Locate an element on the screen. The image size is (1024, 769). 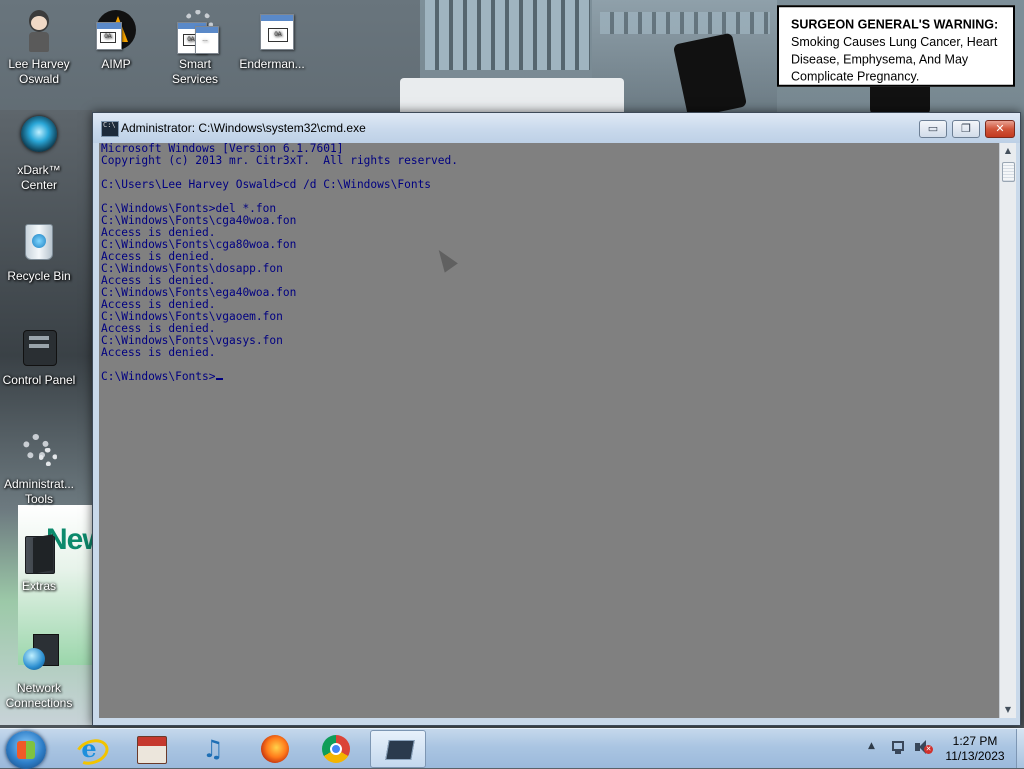
console-line: C:\Windows\Fonts\vgasys.fon is located at coordinates (192, 340).